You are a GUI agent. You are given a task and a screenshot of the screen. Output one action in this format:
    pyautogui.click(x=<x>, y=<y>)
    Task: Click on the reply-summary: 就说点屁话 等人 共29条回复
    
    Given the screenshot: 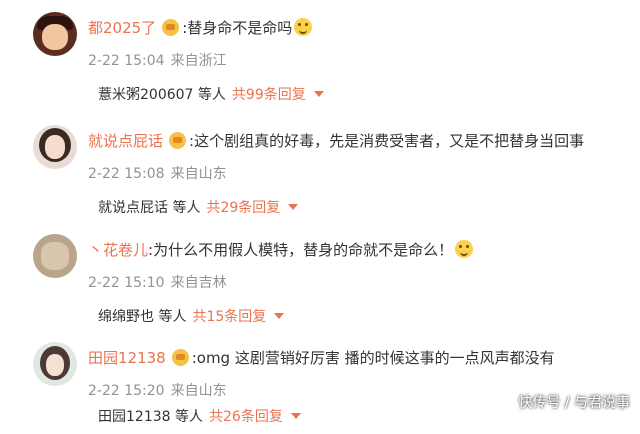 What is the action you would take?
    pyautogui.click(x=198, y=207)
    